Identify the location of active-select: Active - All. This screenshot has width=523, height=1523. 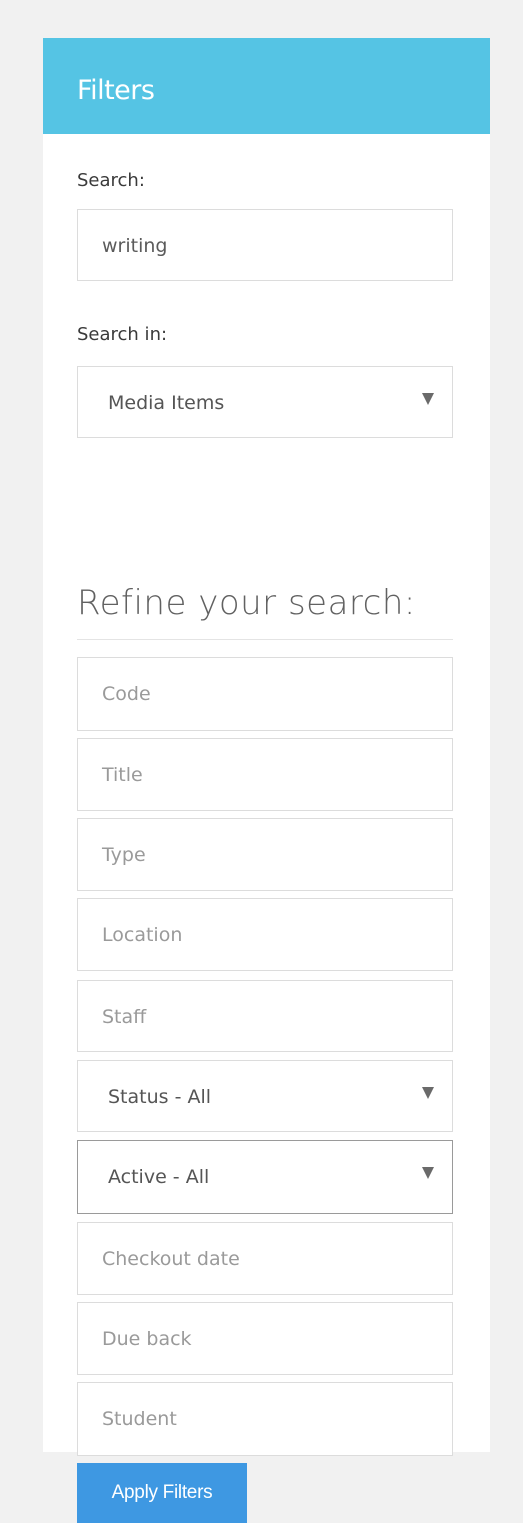
(265, 1177).